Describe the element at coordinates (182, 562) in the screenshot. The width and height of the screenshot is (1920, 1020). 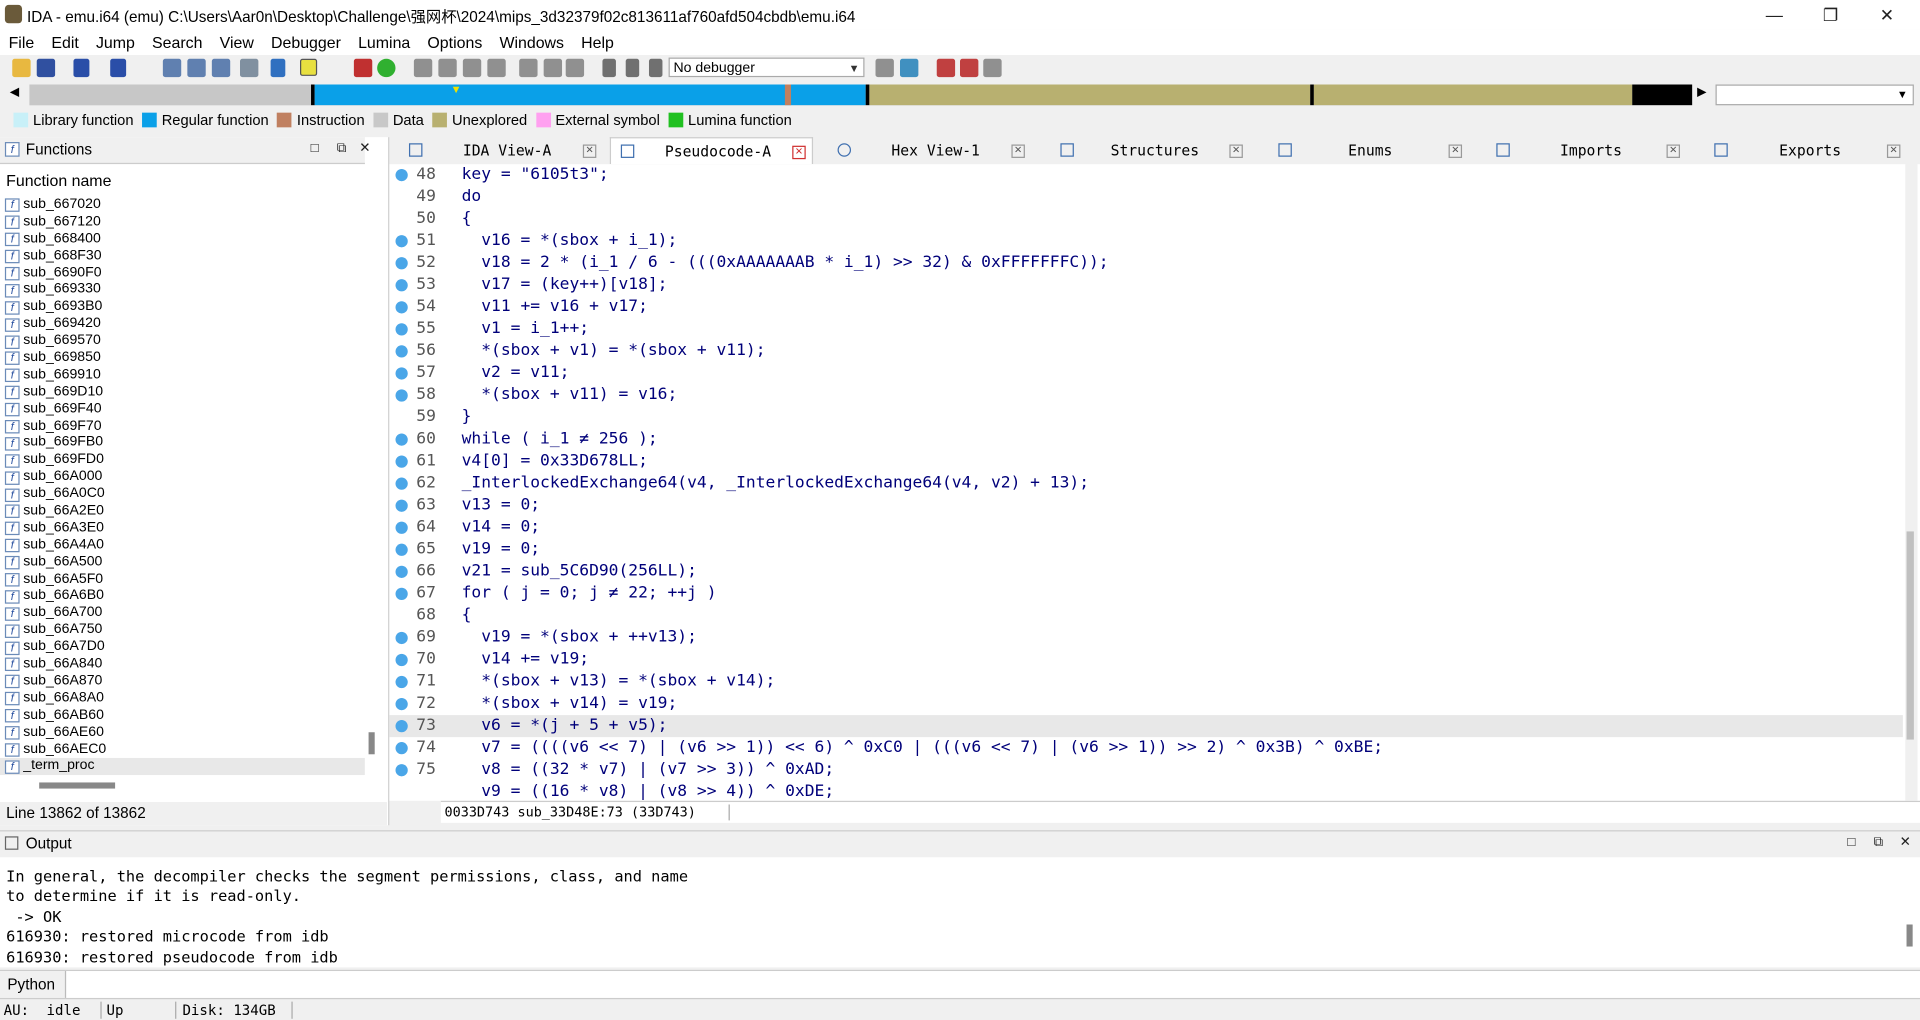
I see `function-list-item: f sub_66A500` at that location.